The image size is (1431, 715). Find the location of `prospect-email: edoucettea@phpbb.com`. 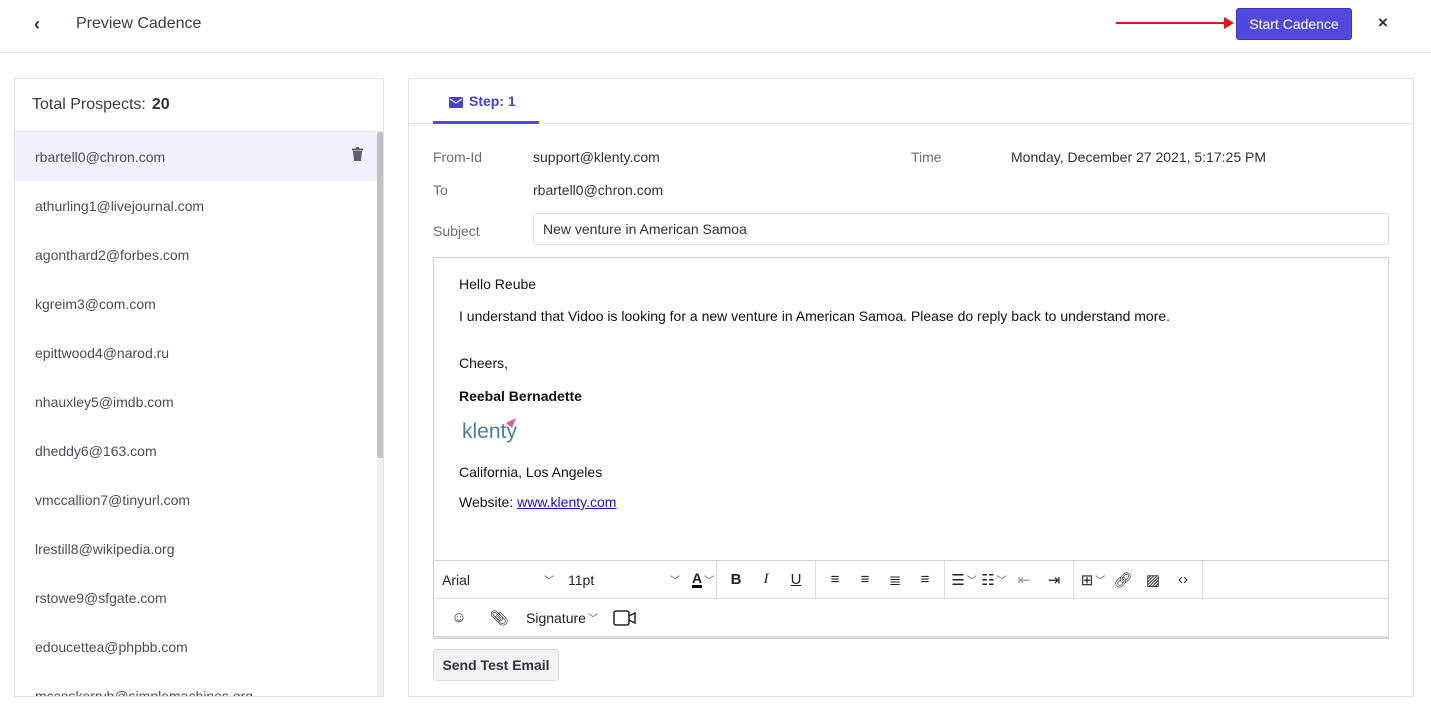

prospect-email: edoucettea@phpbb.com is located at coordinates (111, 647).